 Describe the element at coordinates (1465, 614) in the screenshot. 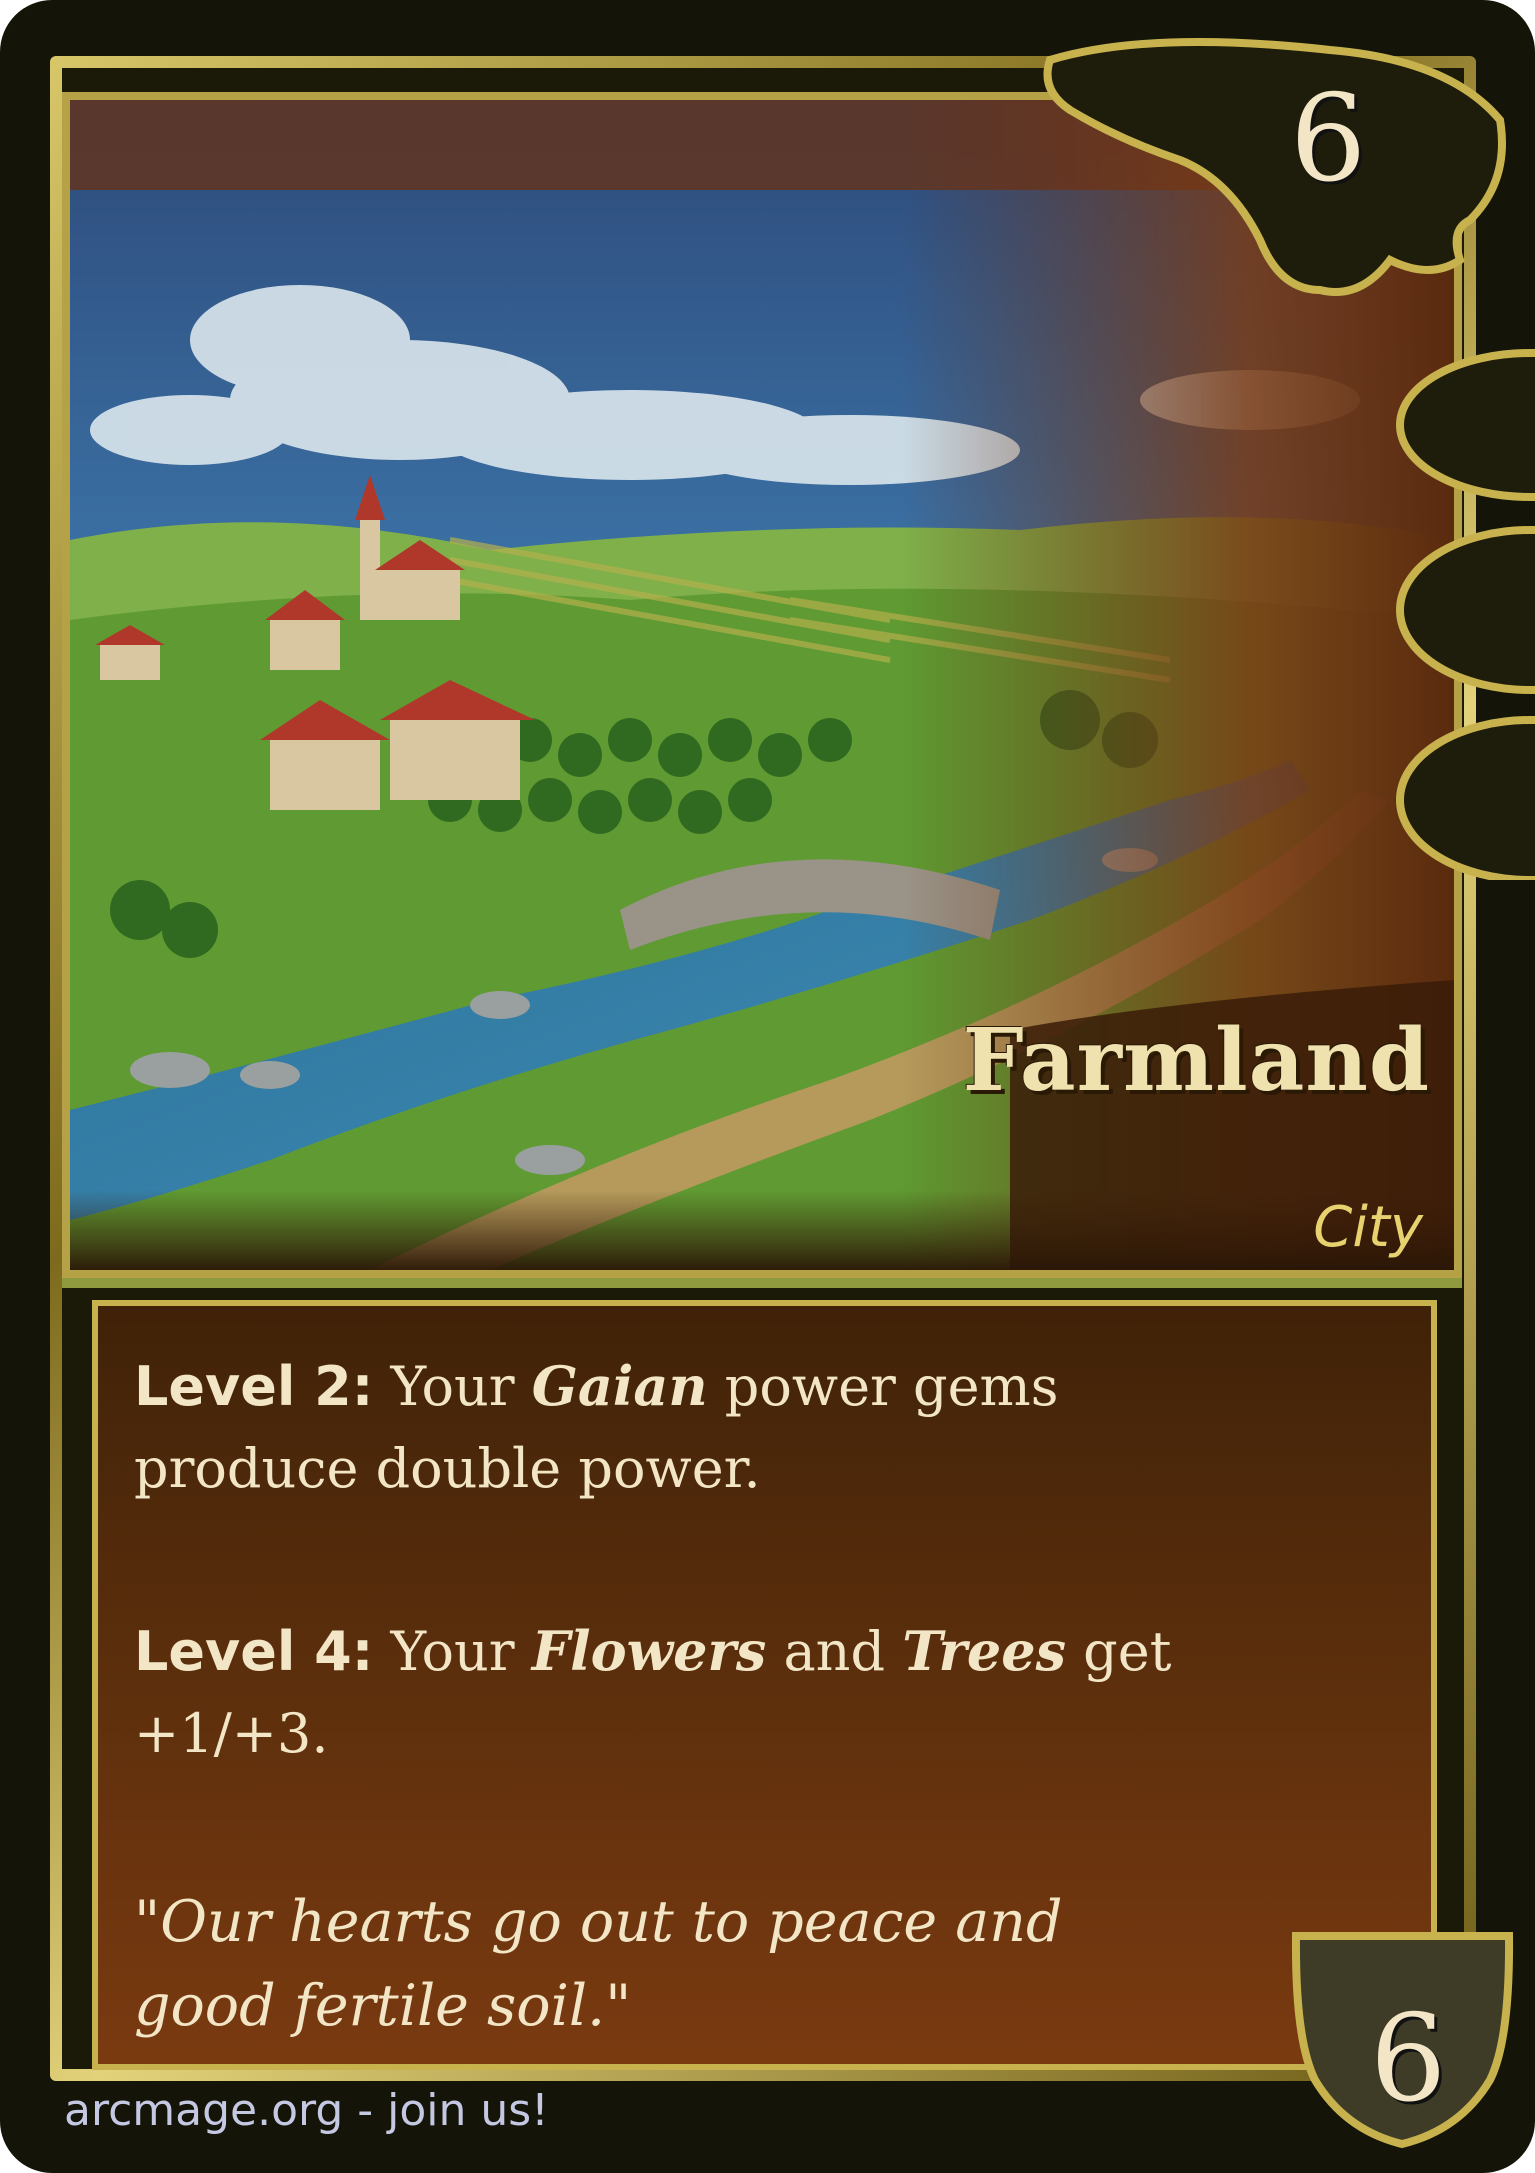

I see `side-orbs` at that location.